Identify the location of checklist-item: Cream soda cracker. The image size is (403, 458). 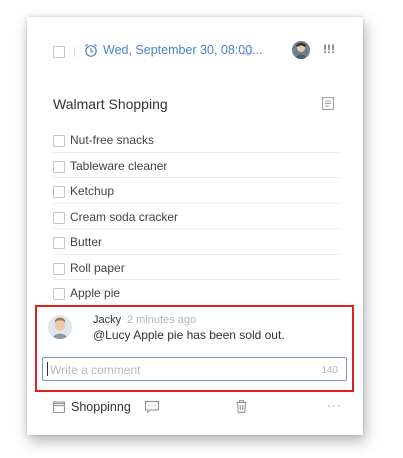
(197, 216).